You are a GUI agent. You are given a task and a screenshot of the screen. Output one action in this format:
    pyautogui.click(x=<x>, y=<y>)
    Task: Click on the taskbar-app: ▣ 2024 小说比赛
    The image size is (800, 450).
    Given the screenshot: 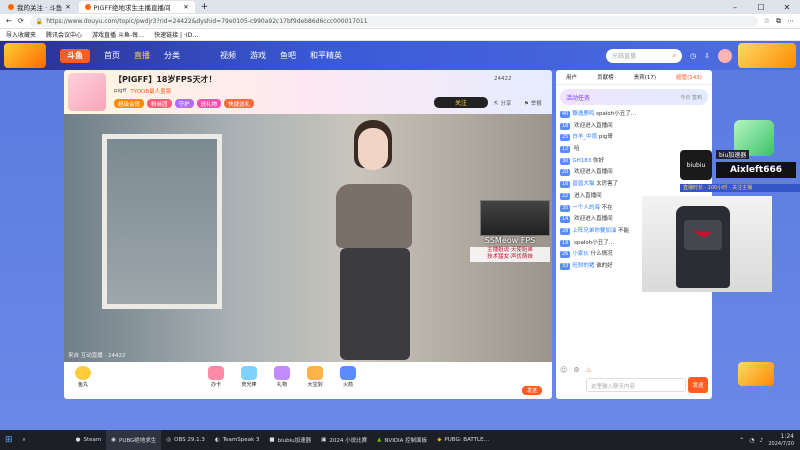 What is the action you would take?
    pyautogui.click(x=344, y=440)
    